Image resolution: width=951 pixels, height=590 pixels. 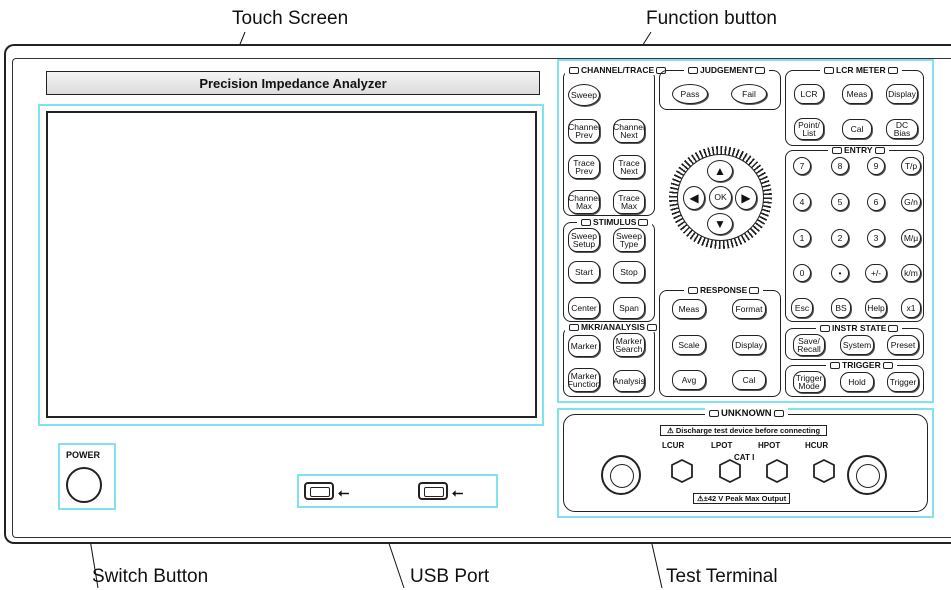 What do you see at coordinates (861, 70) in the screenshot?
I see `group-label-lcr-meter: LCR METER` at bounding box center [861, 70].